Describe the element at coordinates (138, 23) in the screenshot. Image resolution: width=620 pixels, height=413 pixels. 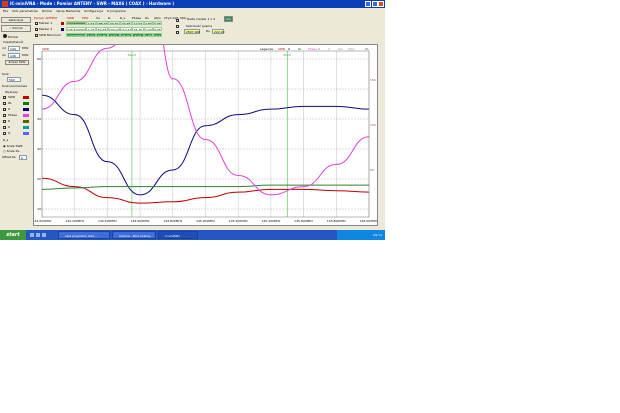
I see `marker1-phase: 12.07` at that location.